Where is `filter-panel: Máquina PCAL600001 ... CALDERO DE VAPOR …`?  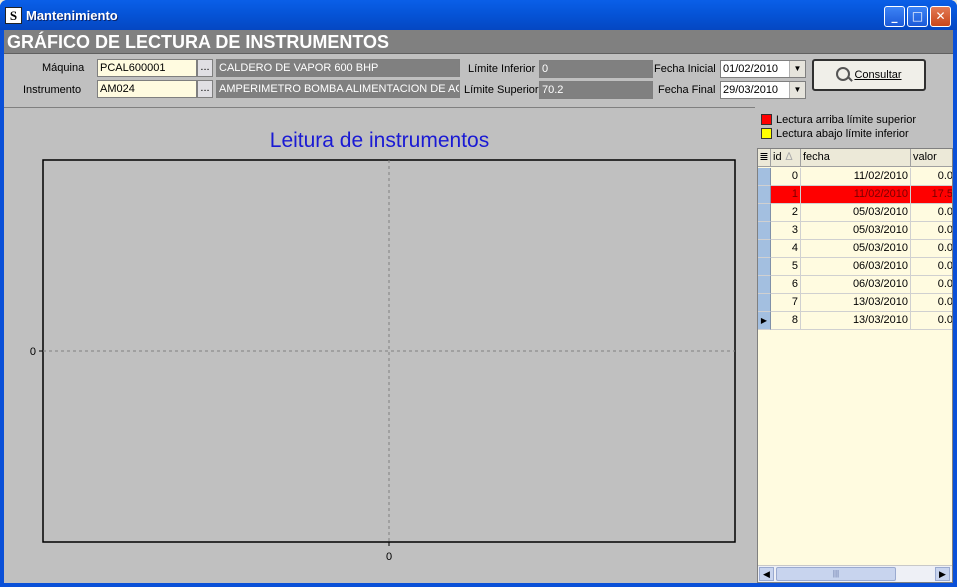 filter-panel: Máquina PCAL600001 ... CALDERO DE VAPOR … is located at coordinates (478, 80).